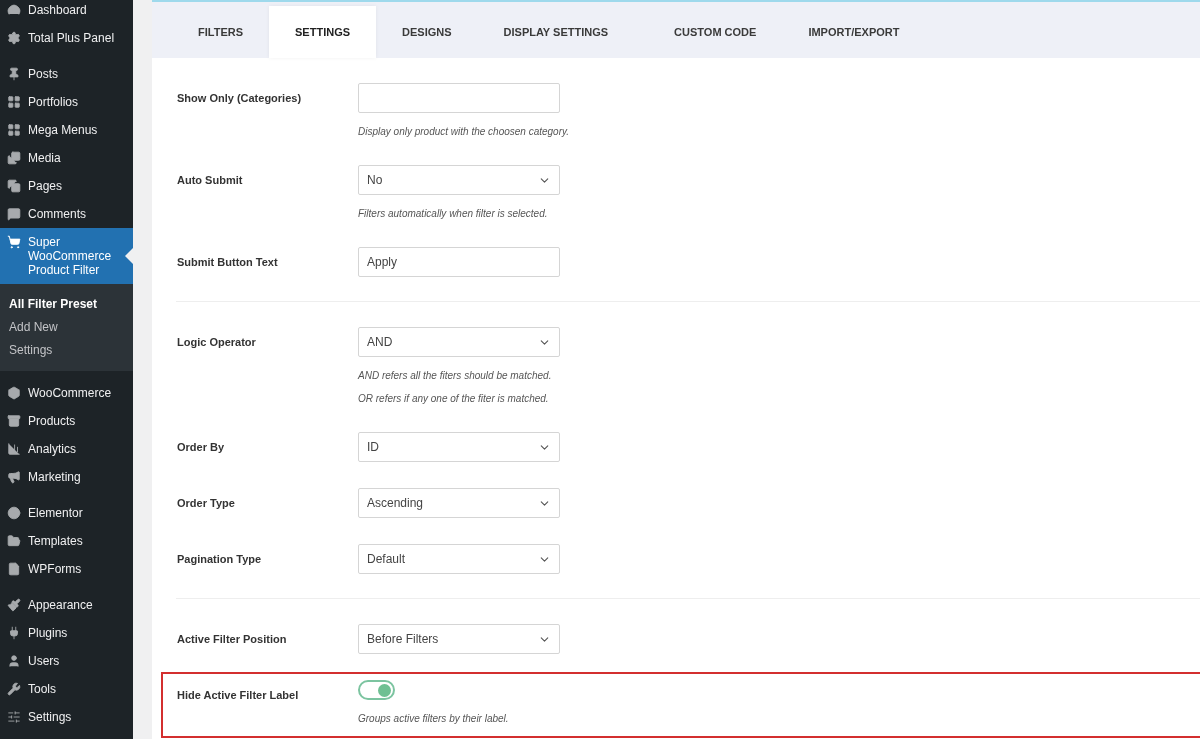 Image resolution: width=1200 pixels, height=739 pixels. I want to click on cart-icon, so click(14, 242).